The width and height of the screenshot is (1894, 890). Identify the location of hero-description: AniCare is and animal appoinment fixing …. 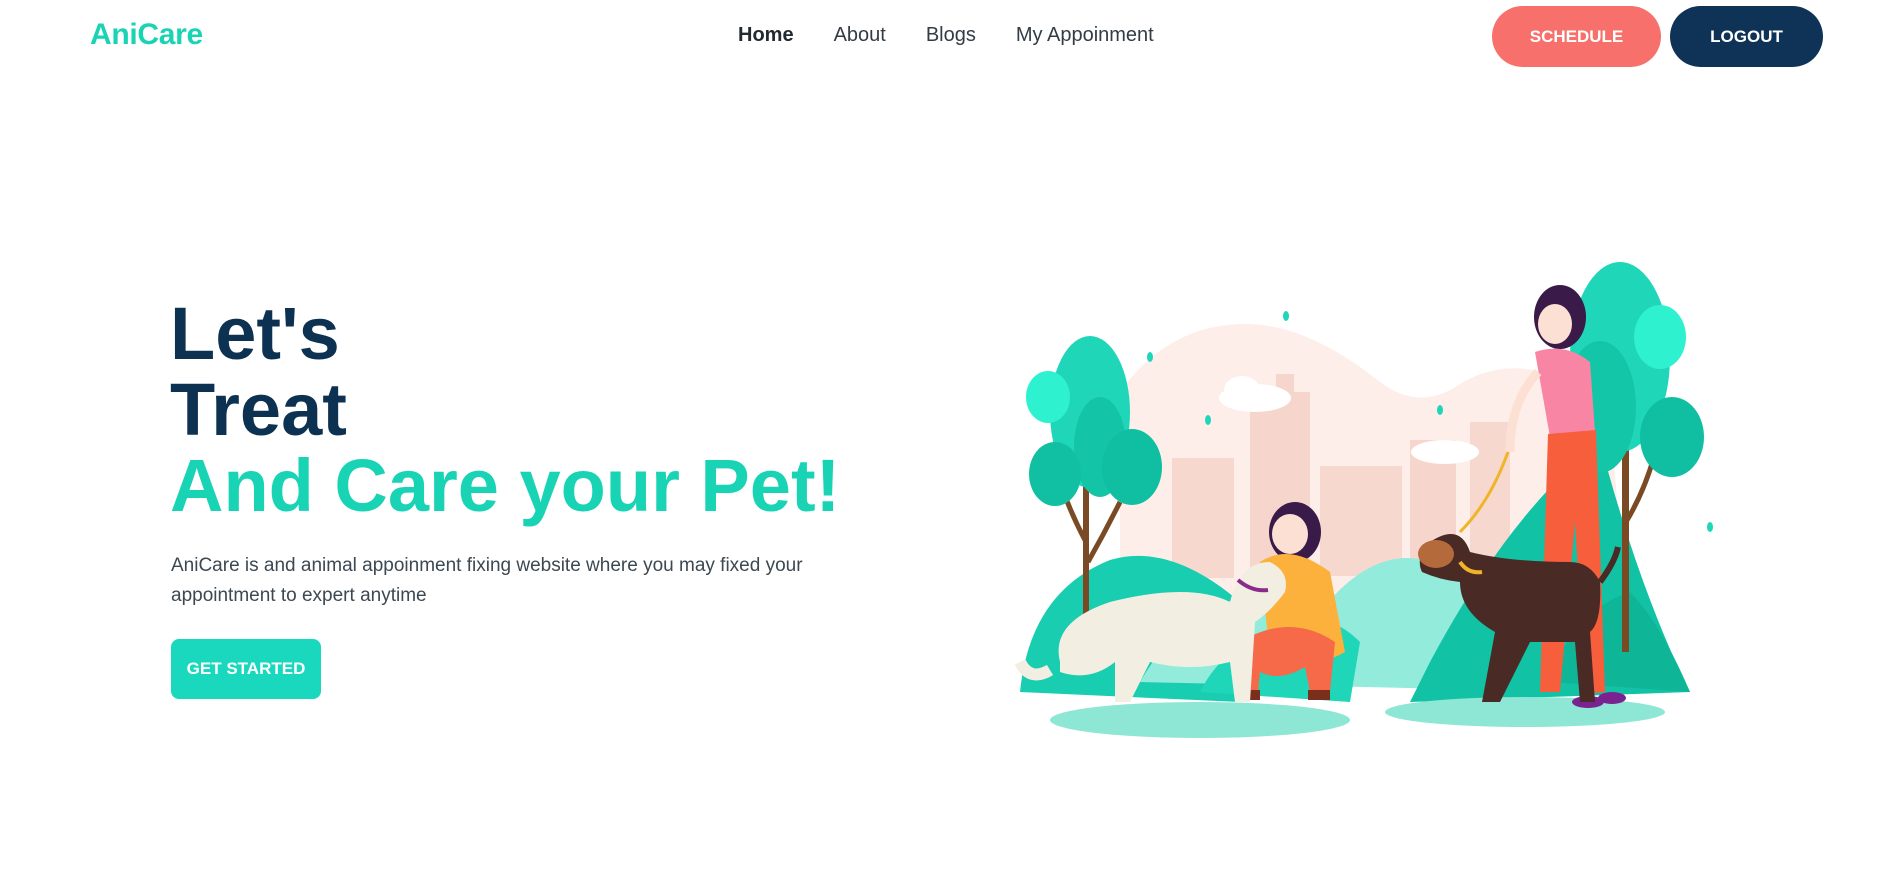
(487, 580).